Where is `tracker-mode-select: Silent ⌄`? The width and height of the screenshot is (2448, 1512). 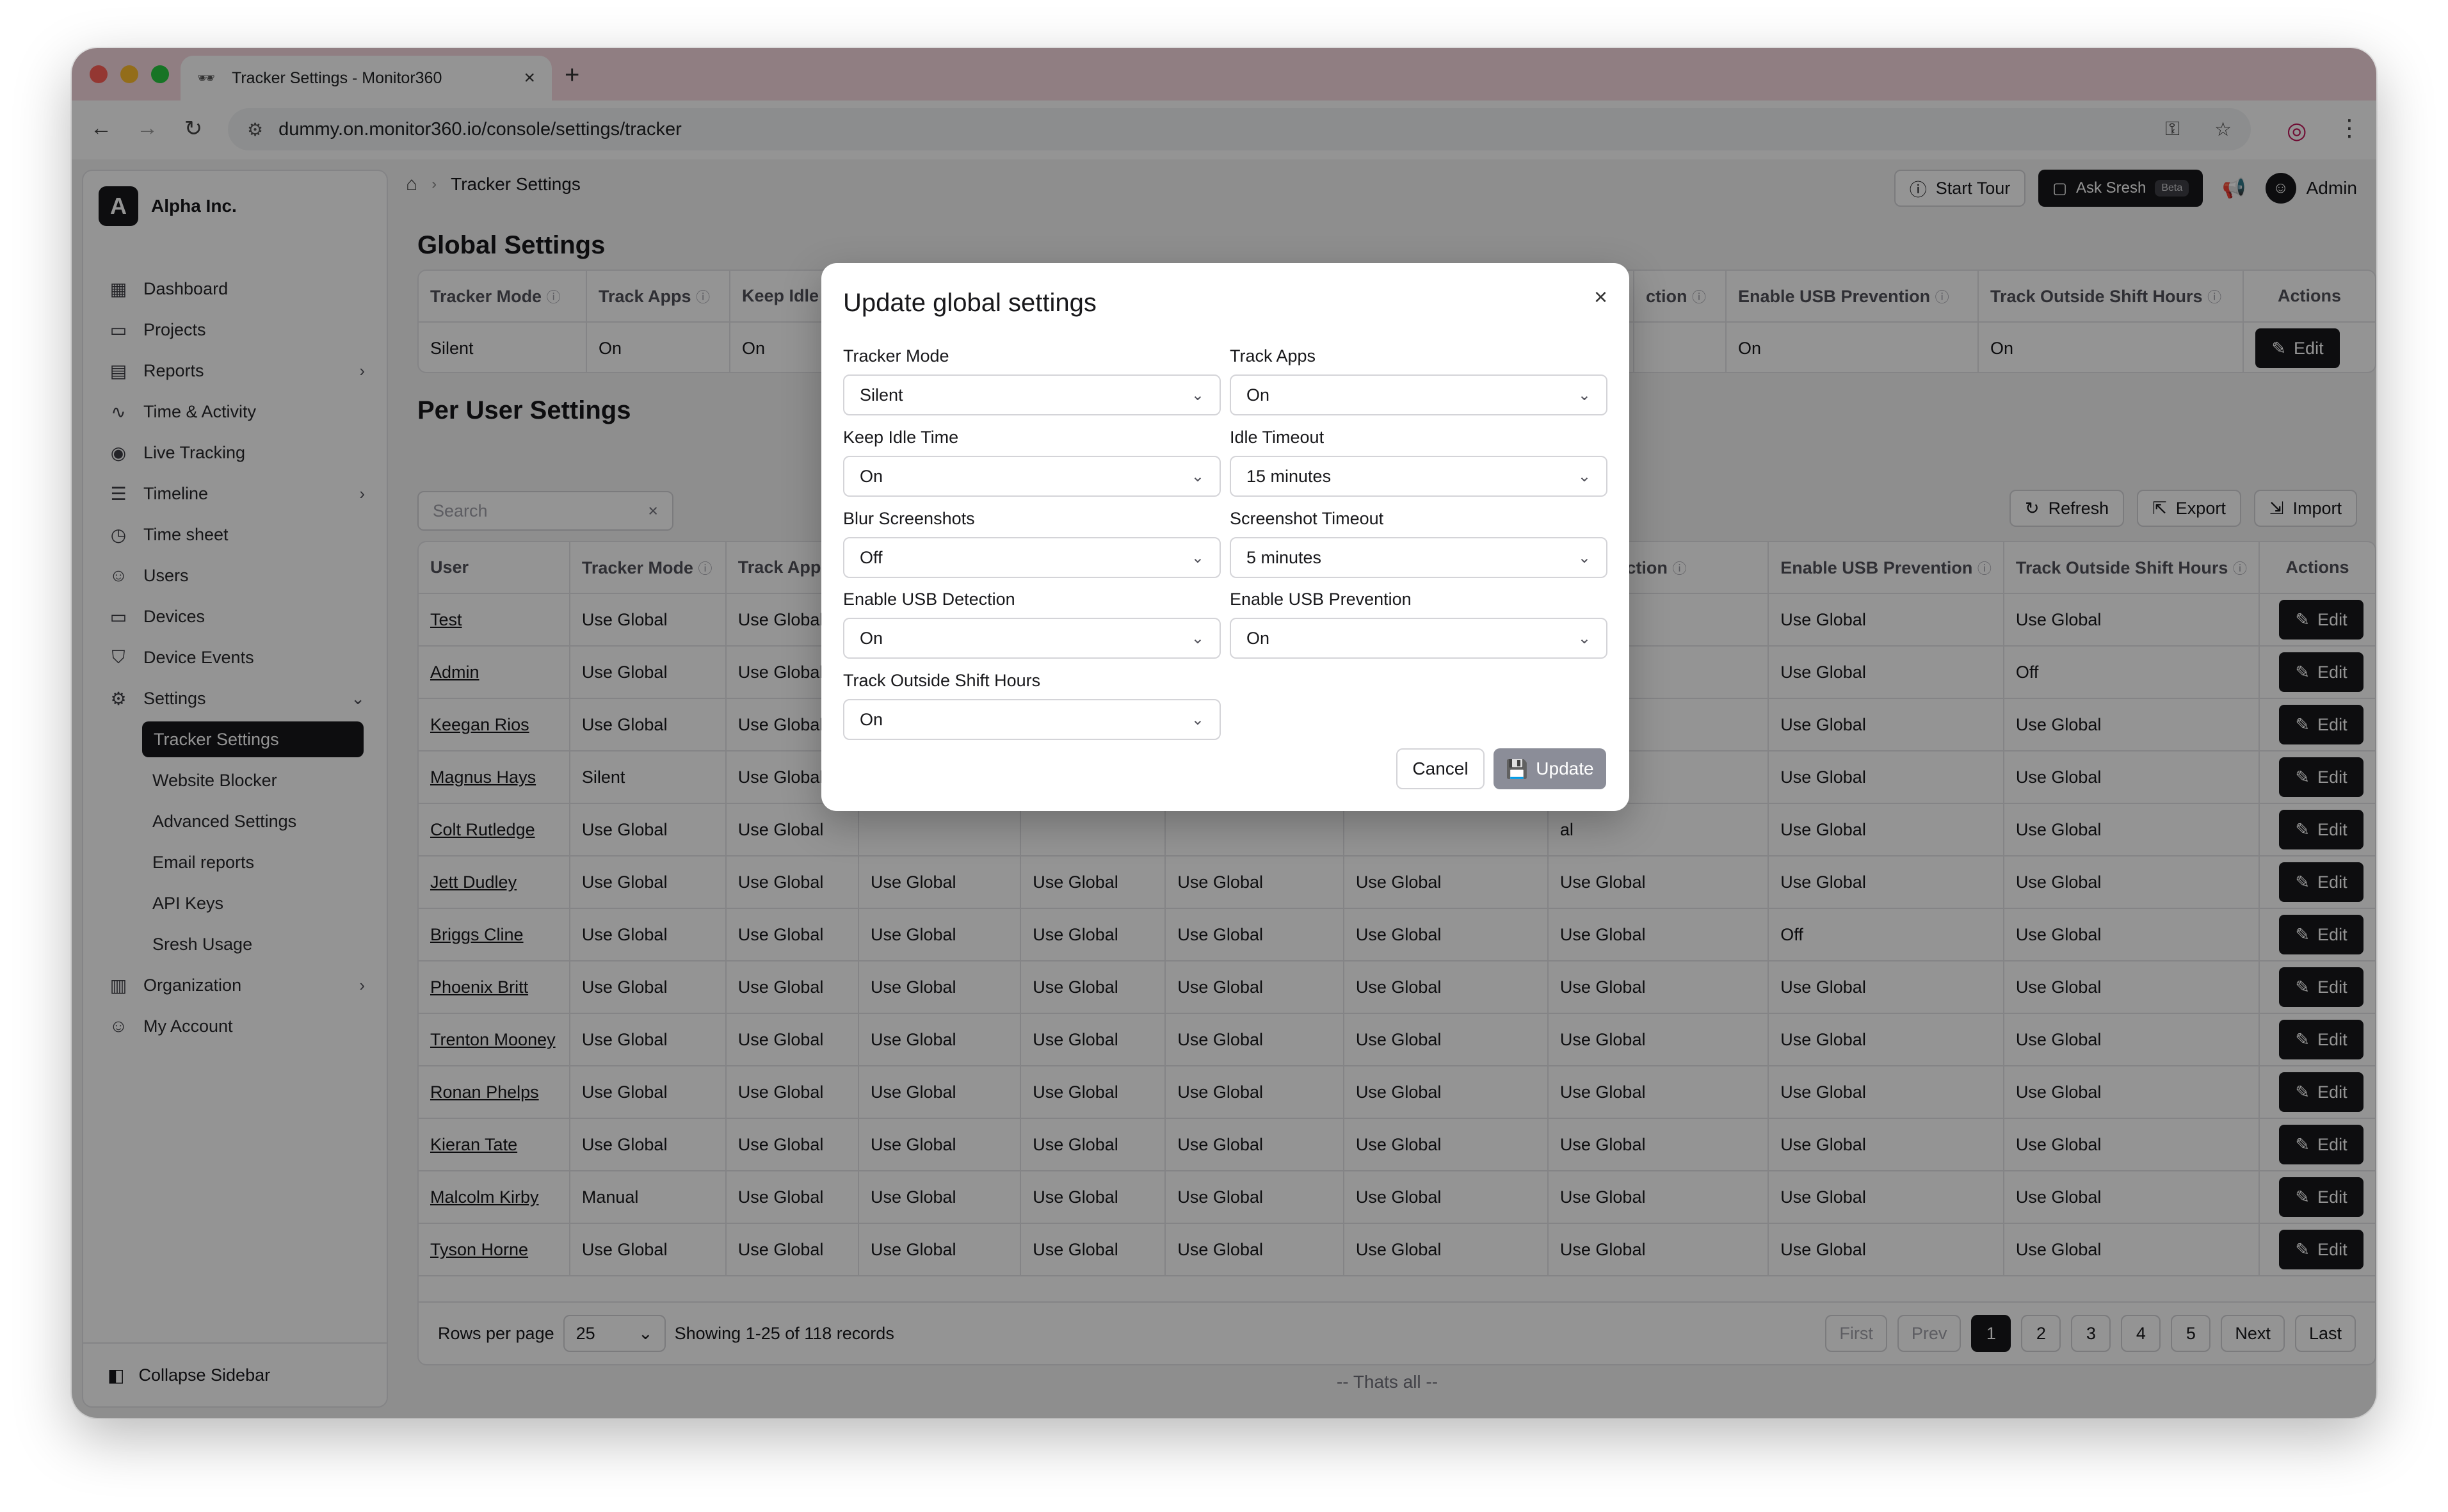
tracker-mode-select: Silent ⌄ is located at coordinates (1032, 394).